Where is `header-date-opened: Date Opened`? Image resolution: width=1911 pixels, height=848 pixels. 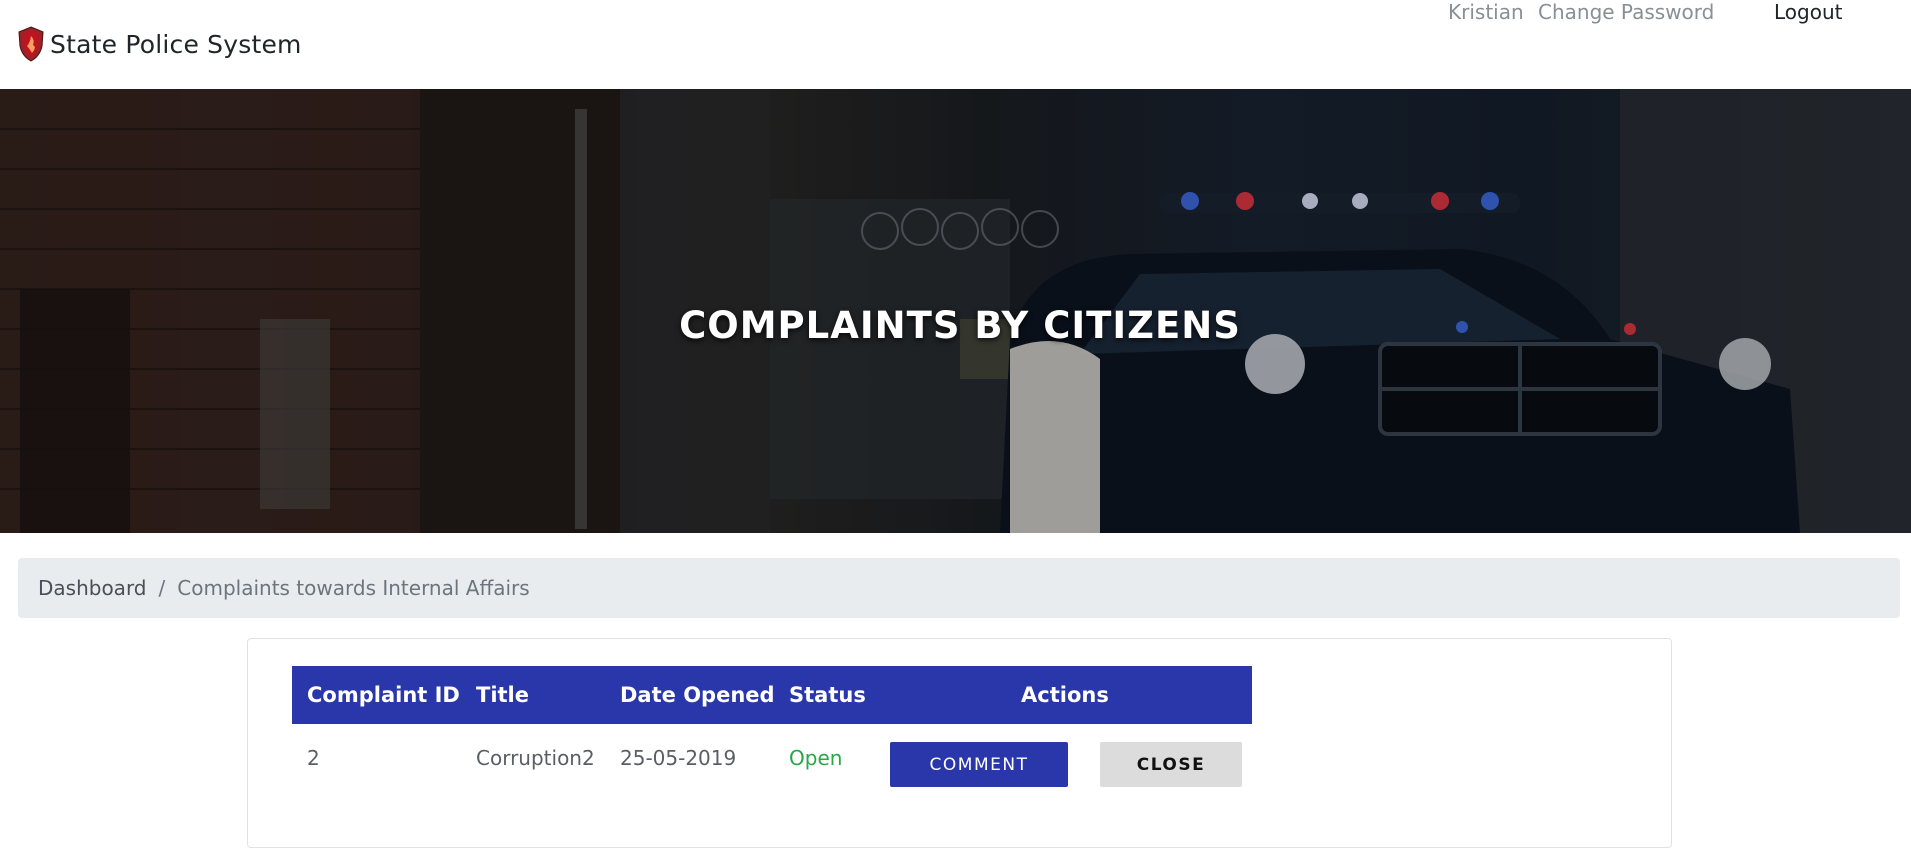
header-date-opened: Date Opened is located at coordinates (697, 695).